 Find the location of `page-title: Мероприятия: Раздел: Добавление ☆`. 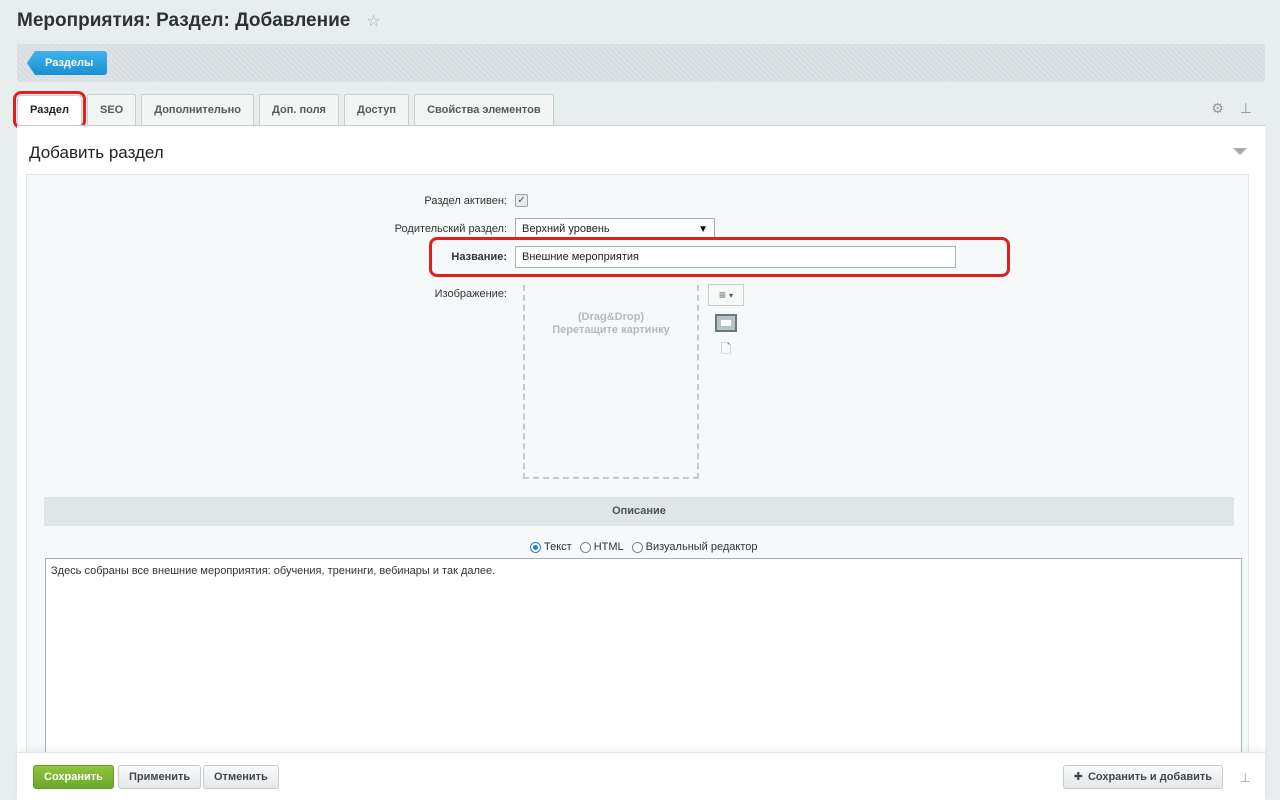

page-title: Мероприятия: Раздел: Добавление ☆ is located at coordinates (199, 21).